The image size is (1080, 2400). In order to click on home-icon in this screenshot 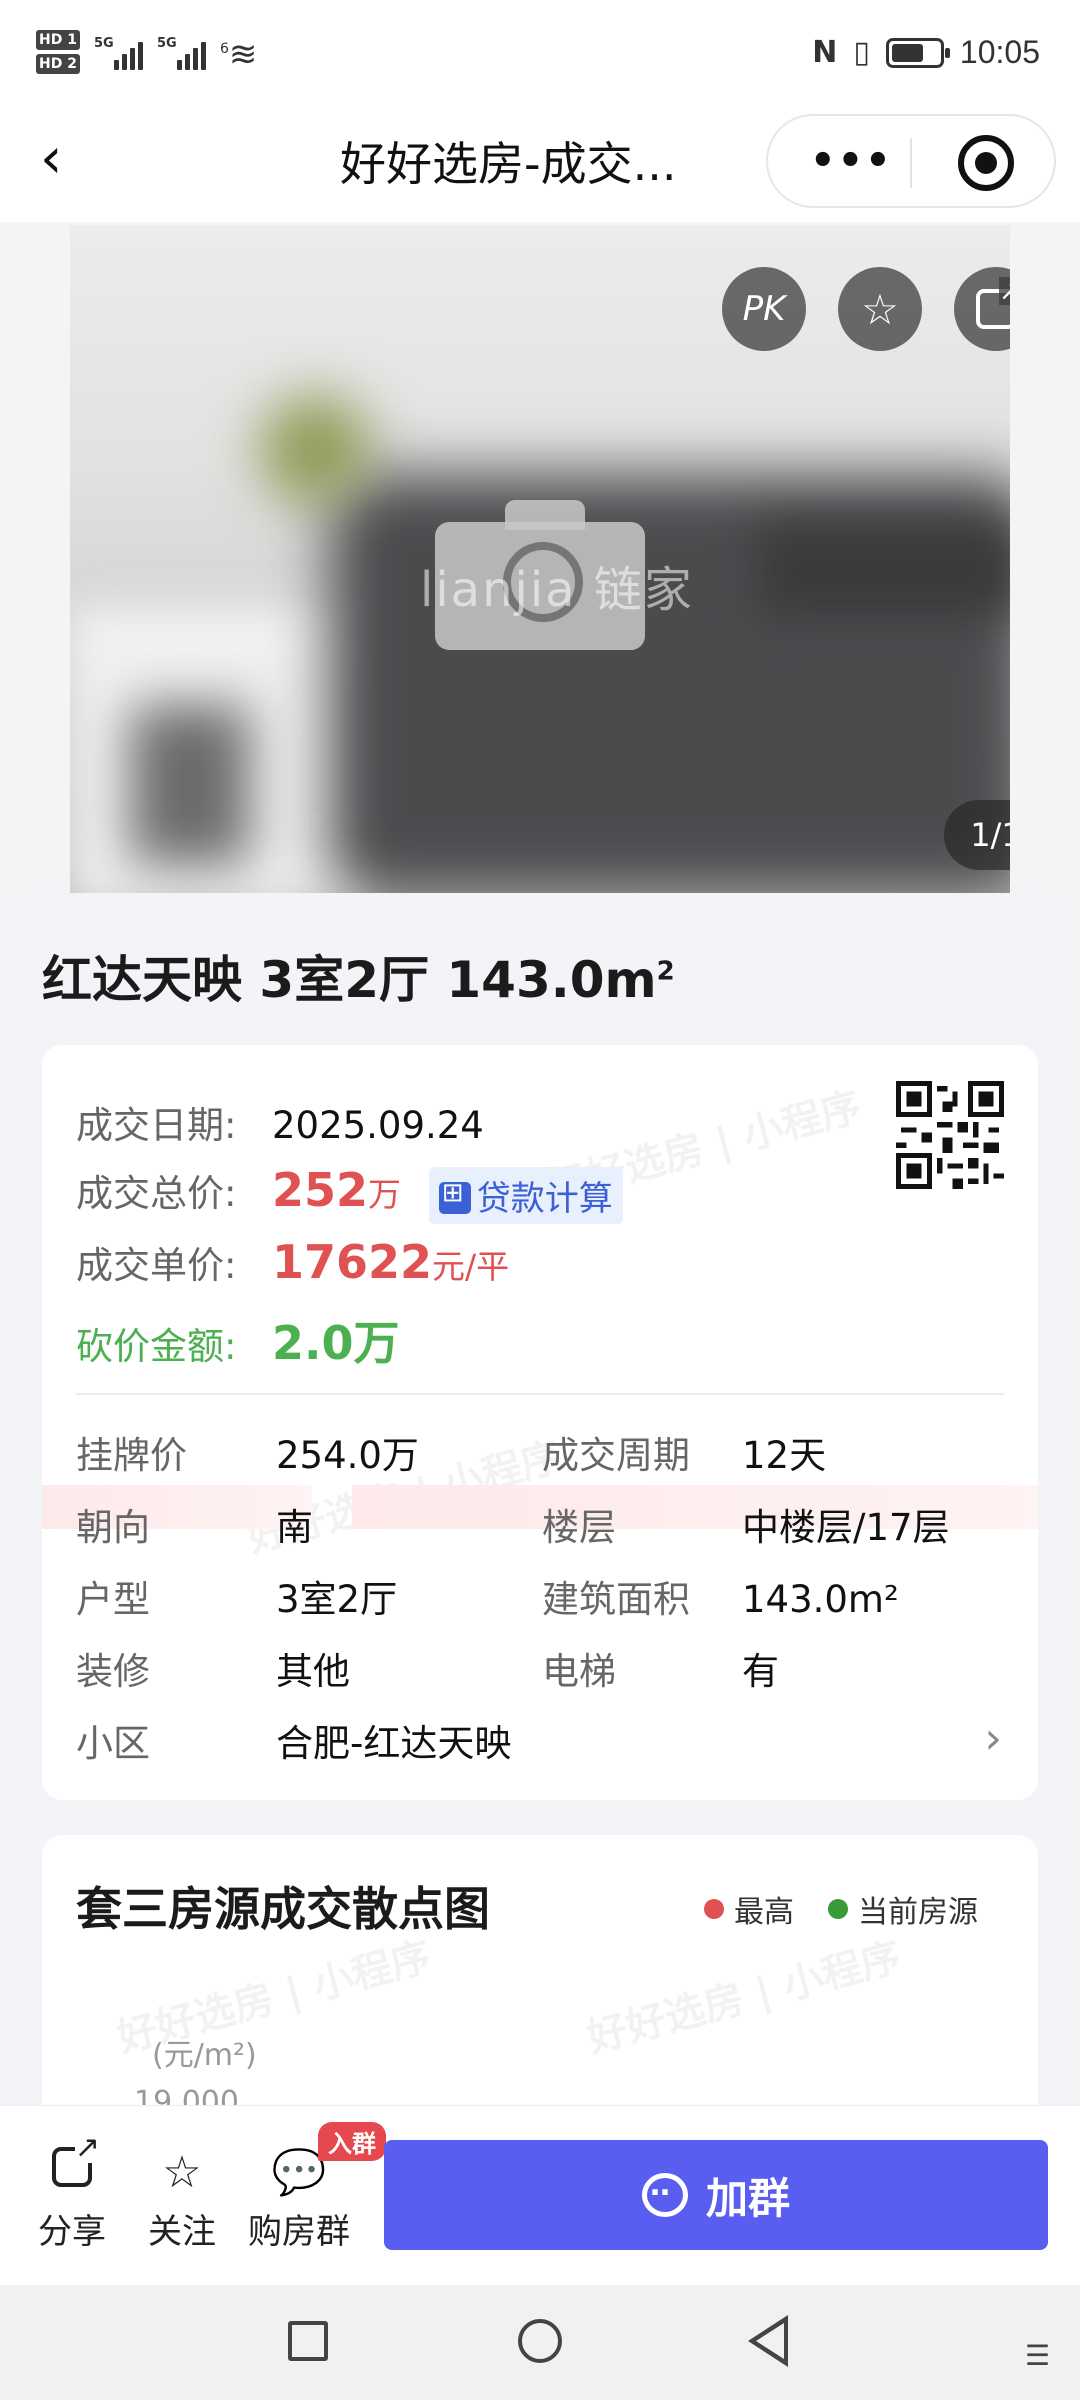, I will do `click(540, 2341)`.